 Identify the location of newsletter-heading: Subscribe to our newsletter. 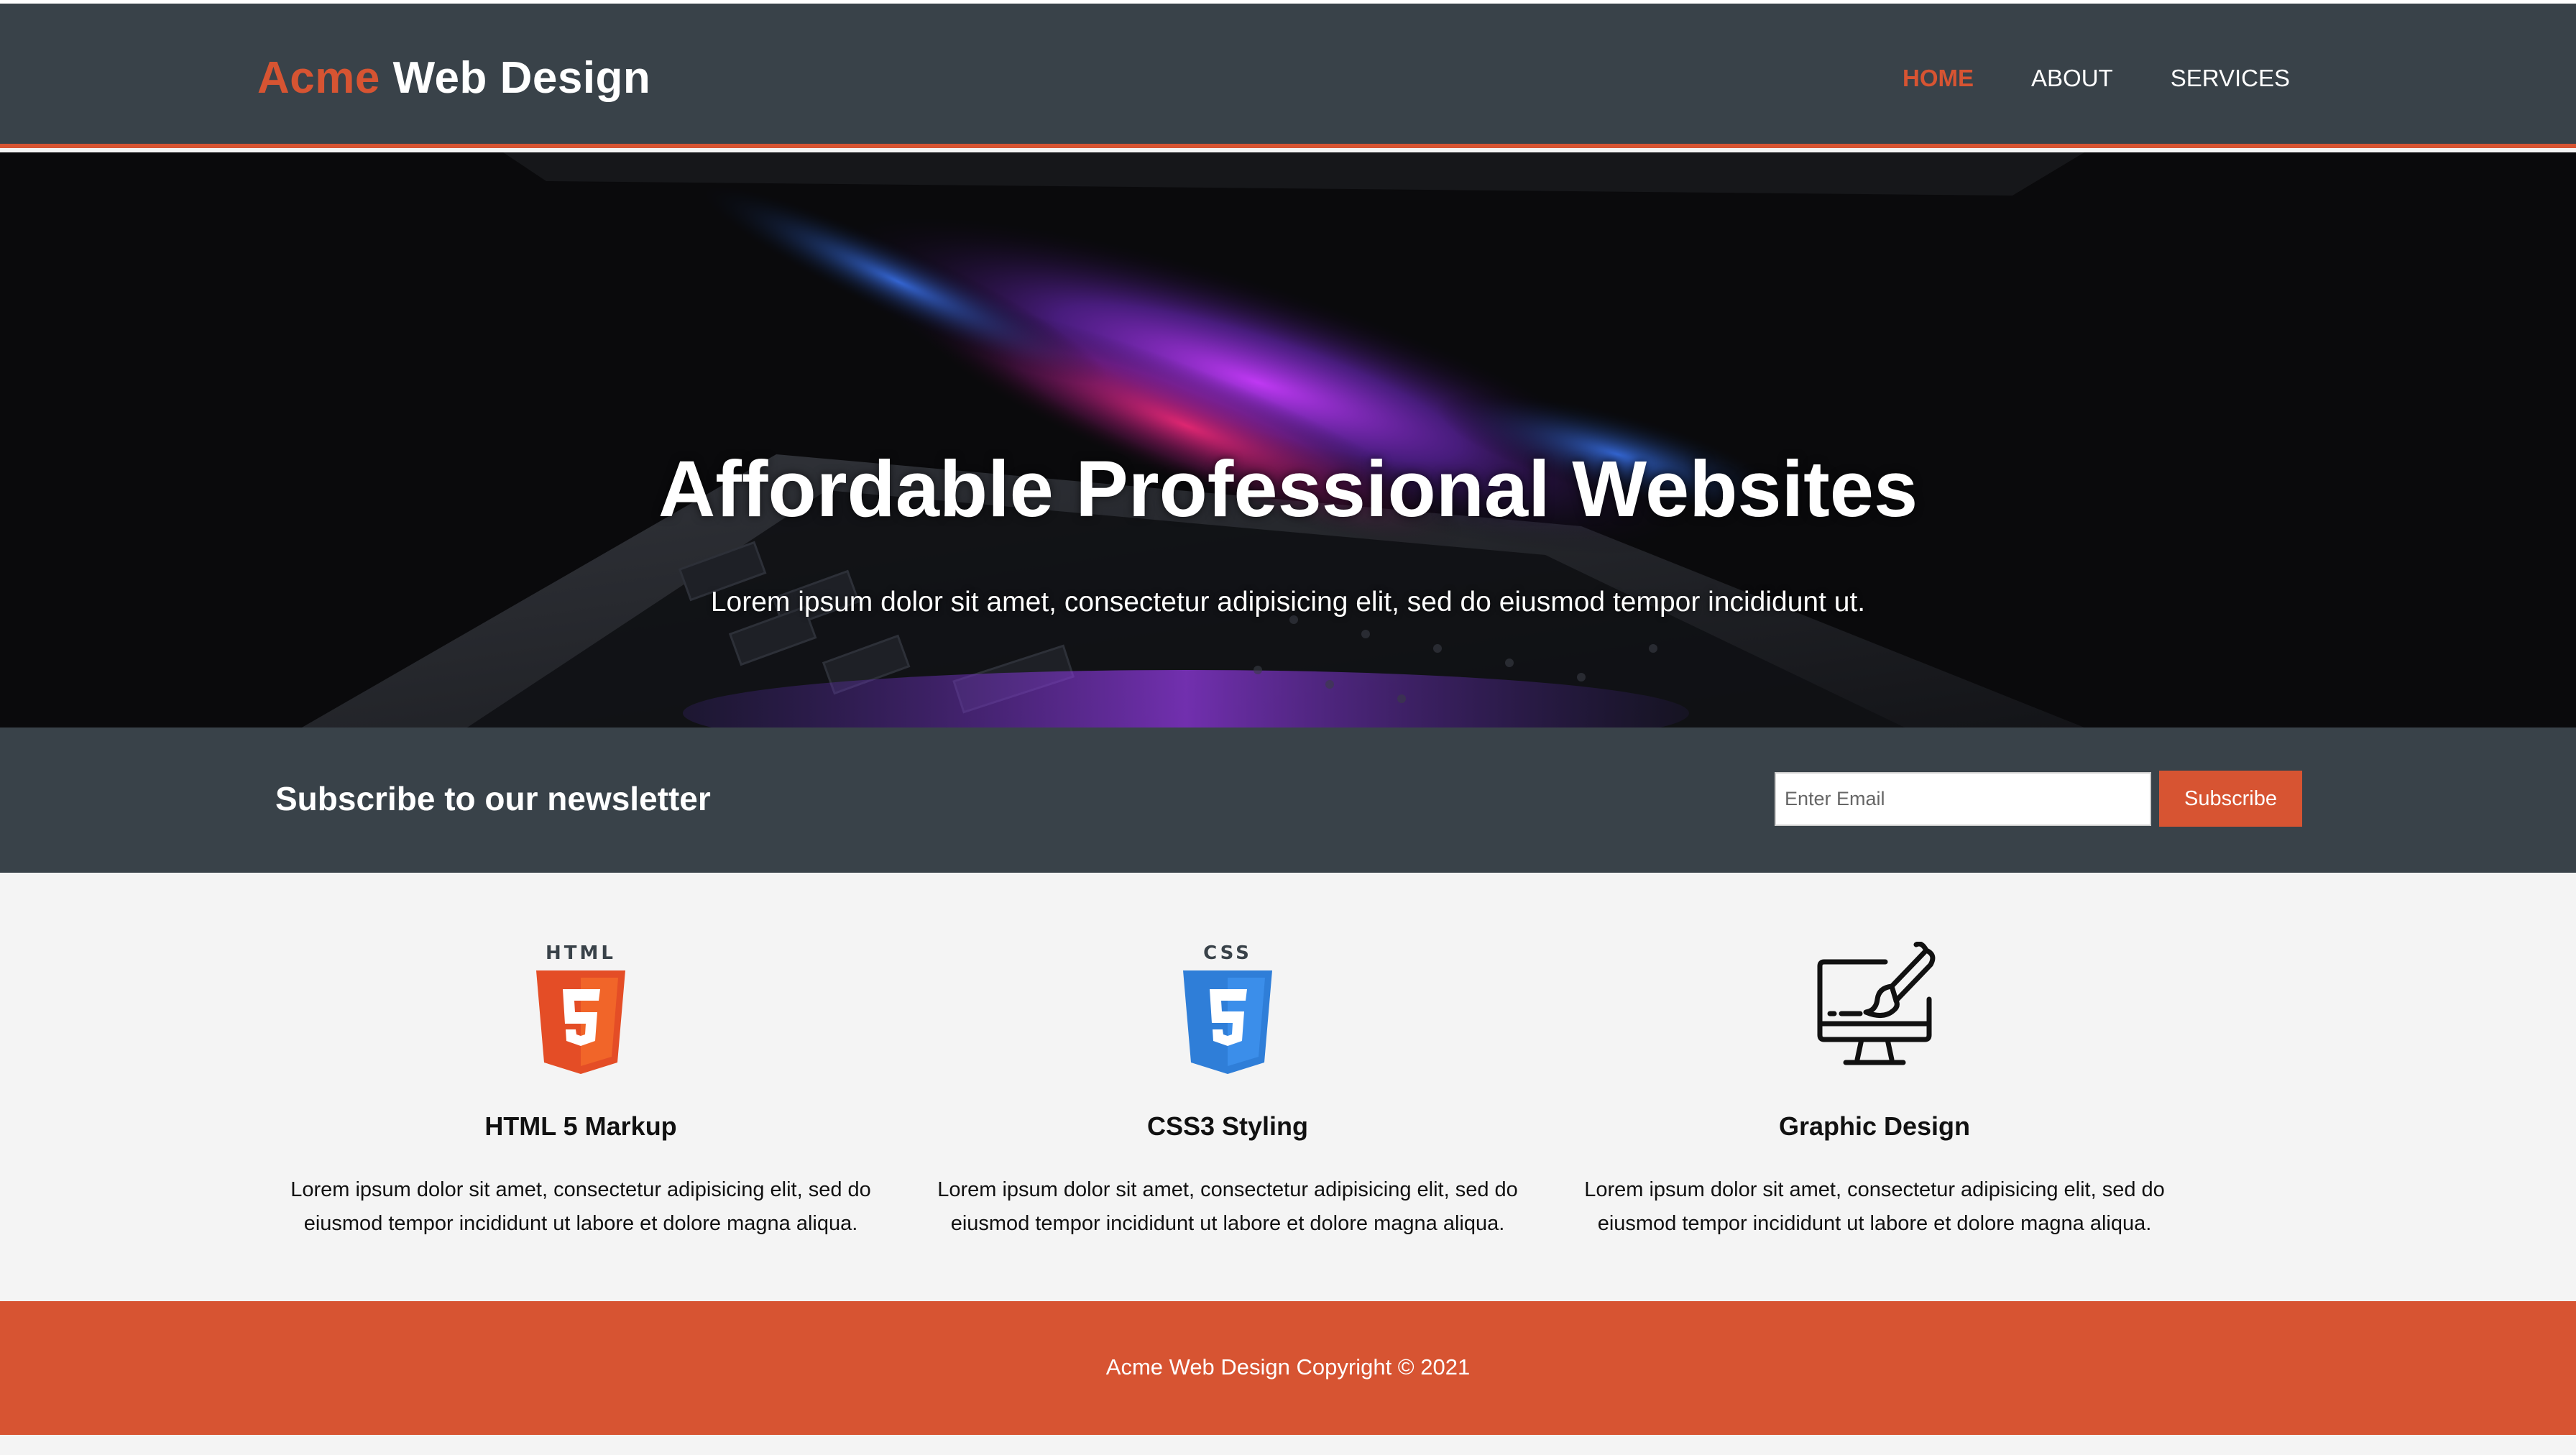
(493, 798).